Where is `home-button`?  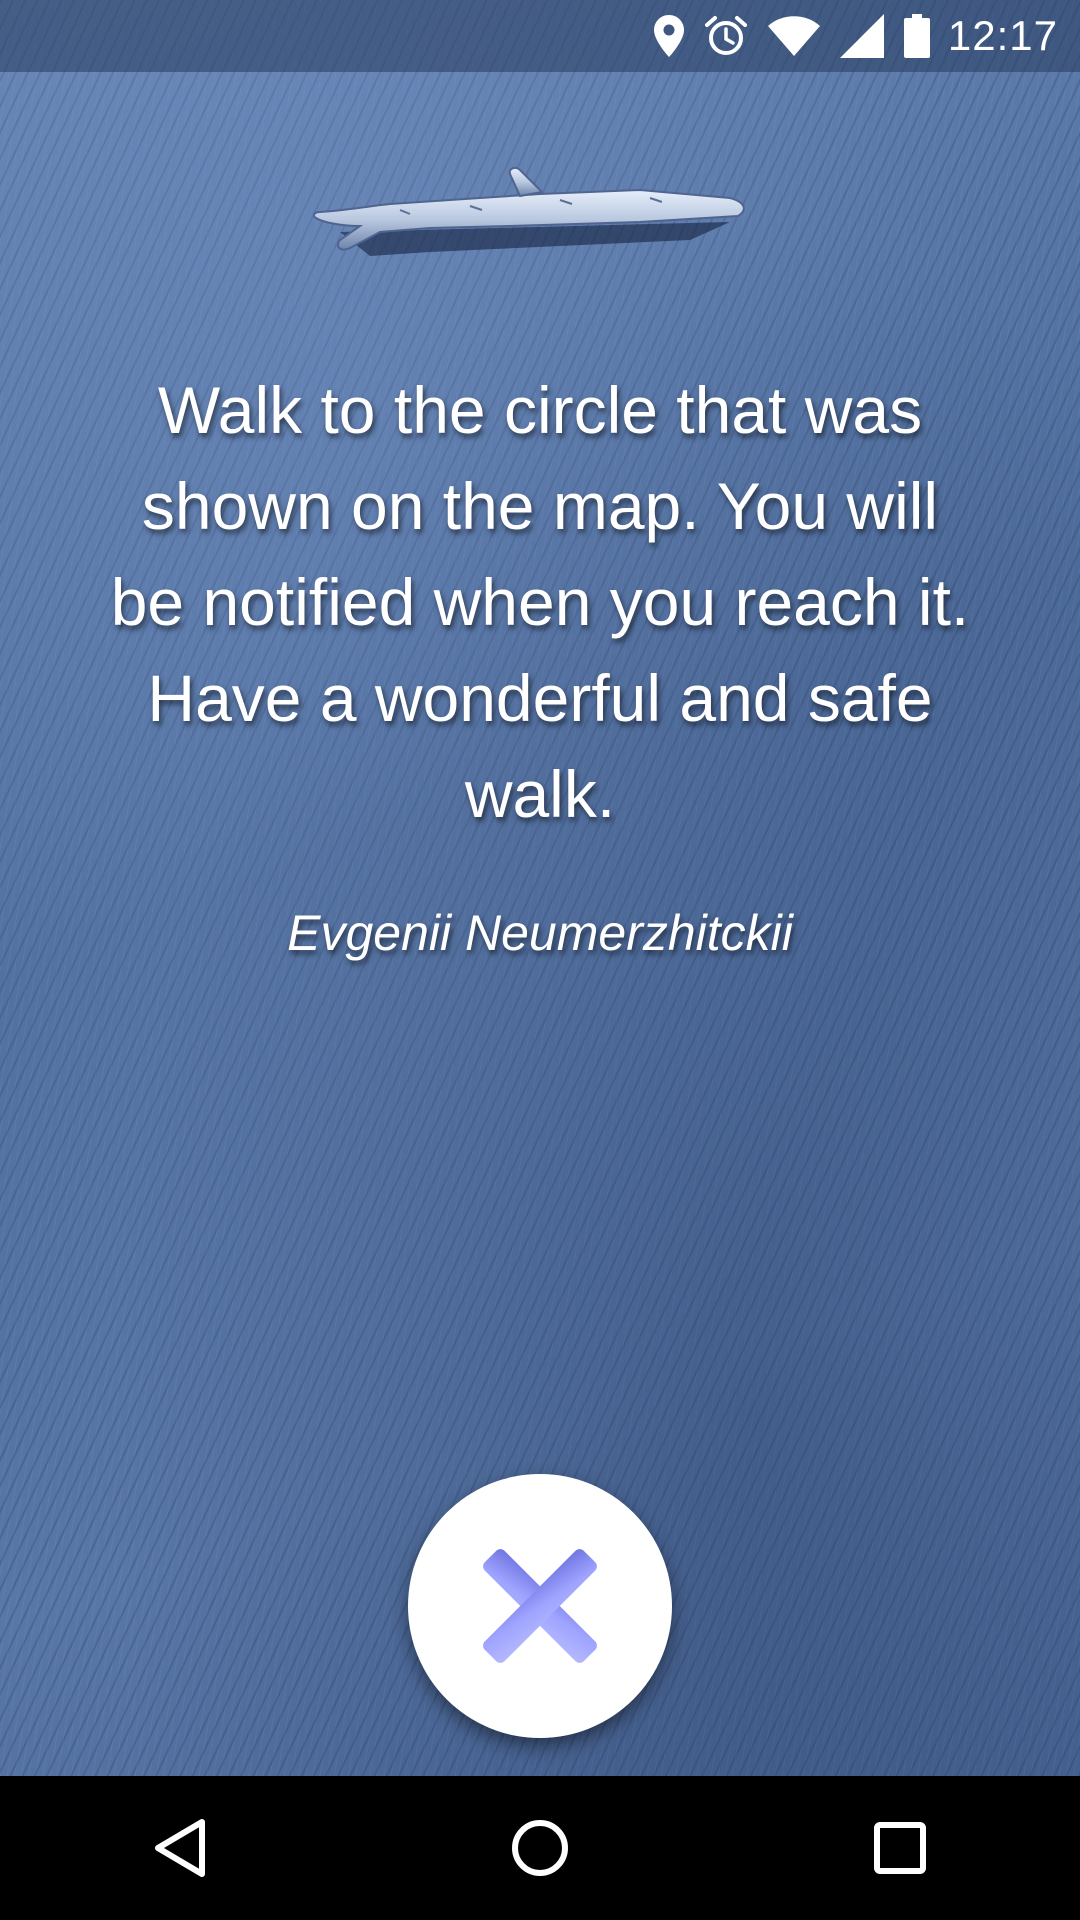
home-button is located at coordinates (540, 1848).